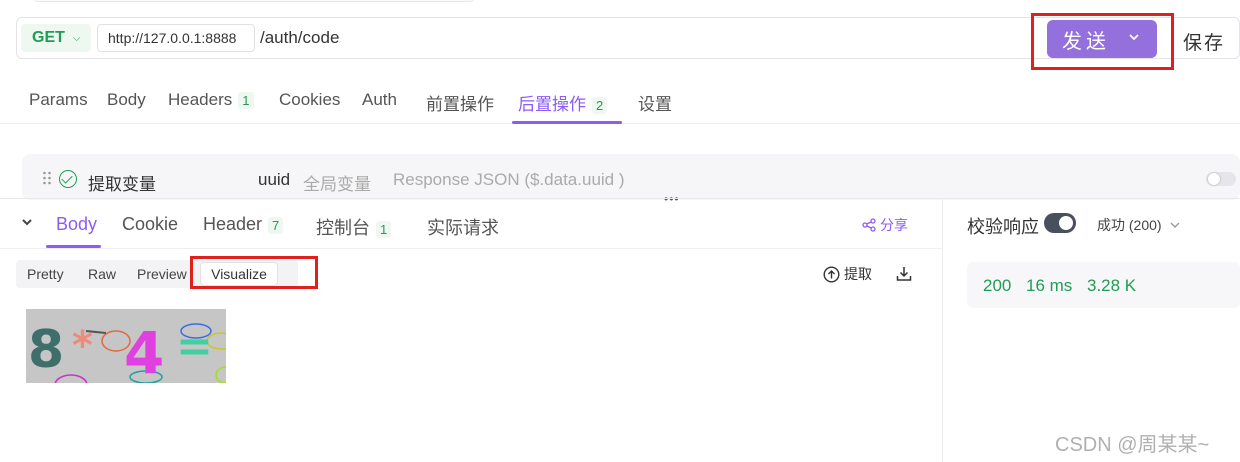 This screenshot has width=1240, height=462. What do you see at coordinates (48, 37) in the screenshot?
I see `method-label: GET` at bounding box center [48, 37].